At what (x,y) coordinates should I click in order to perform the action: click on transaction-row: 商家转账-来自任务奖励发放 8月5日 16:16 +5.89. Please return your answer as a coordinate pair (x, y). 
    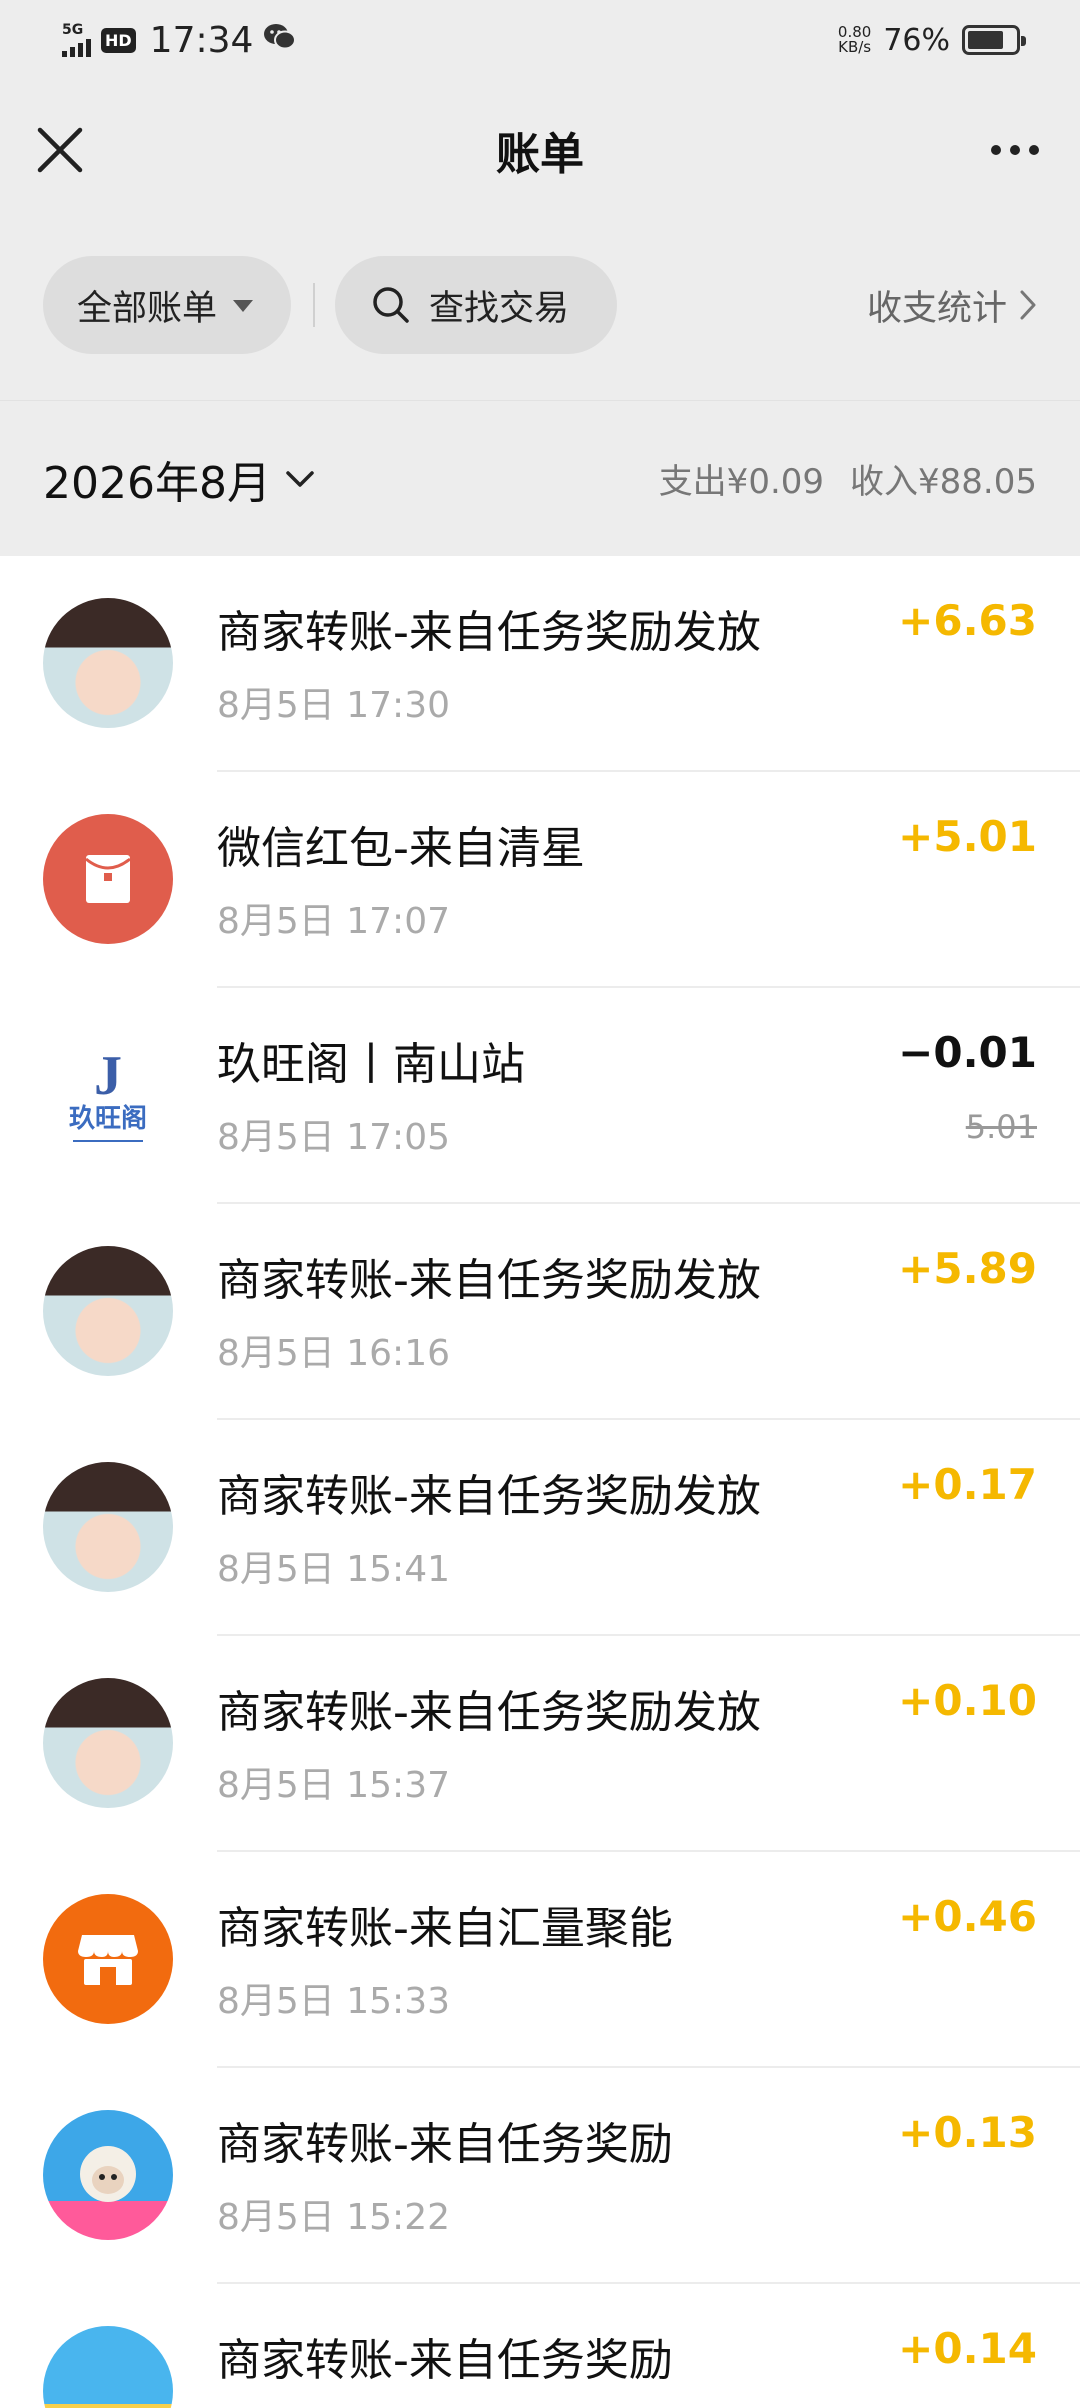
    Looking at the image, I should click on (540, 1312).